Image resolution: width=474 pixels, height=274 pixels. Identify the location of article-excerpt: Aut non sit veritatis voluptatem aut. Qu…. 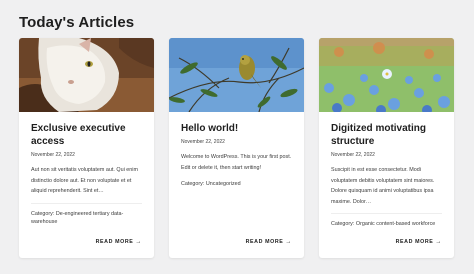
(84, 180).